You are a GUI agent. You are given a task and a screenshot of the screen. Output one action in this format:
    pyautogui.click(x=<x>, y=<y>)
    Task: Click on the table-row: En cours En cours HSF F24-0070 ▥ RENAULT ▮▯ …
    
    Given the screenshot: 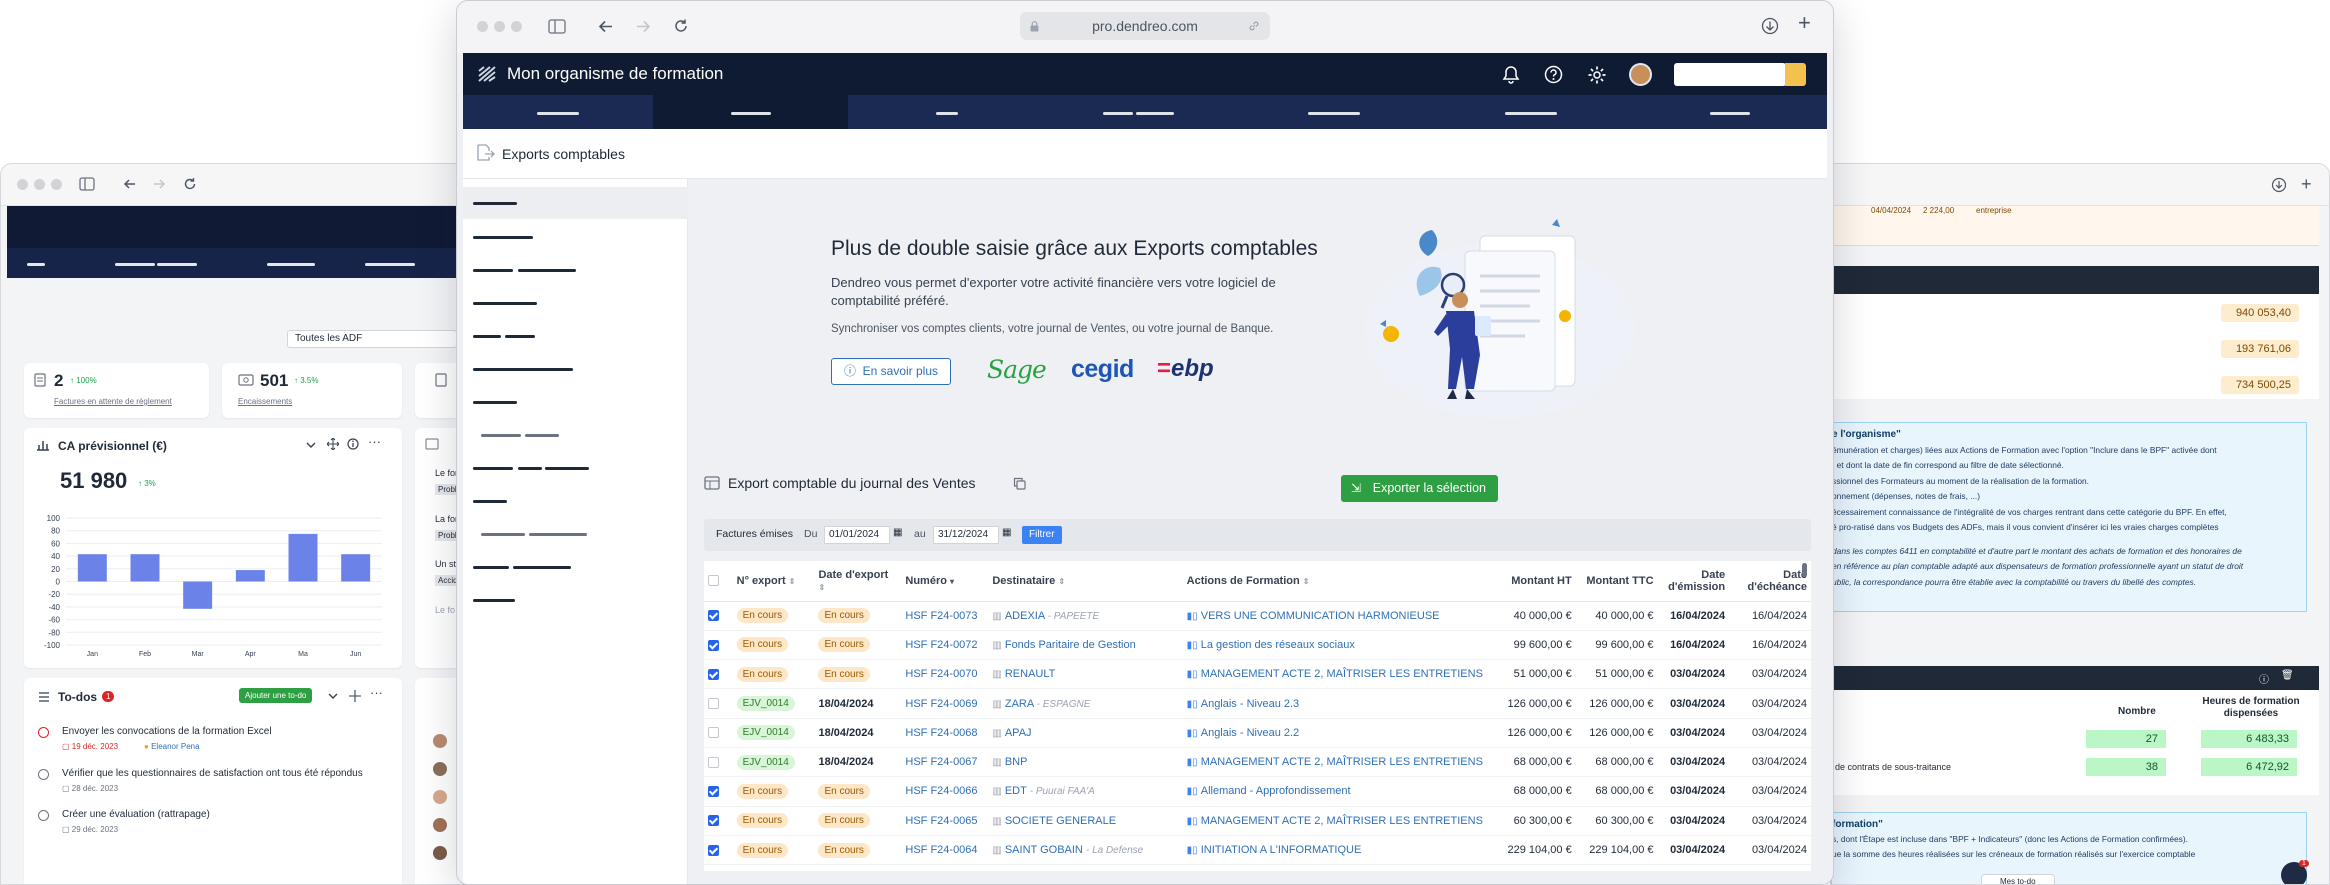 What is the action you would take?
    pyautogui.click(x=1257, y=674)
    